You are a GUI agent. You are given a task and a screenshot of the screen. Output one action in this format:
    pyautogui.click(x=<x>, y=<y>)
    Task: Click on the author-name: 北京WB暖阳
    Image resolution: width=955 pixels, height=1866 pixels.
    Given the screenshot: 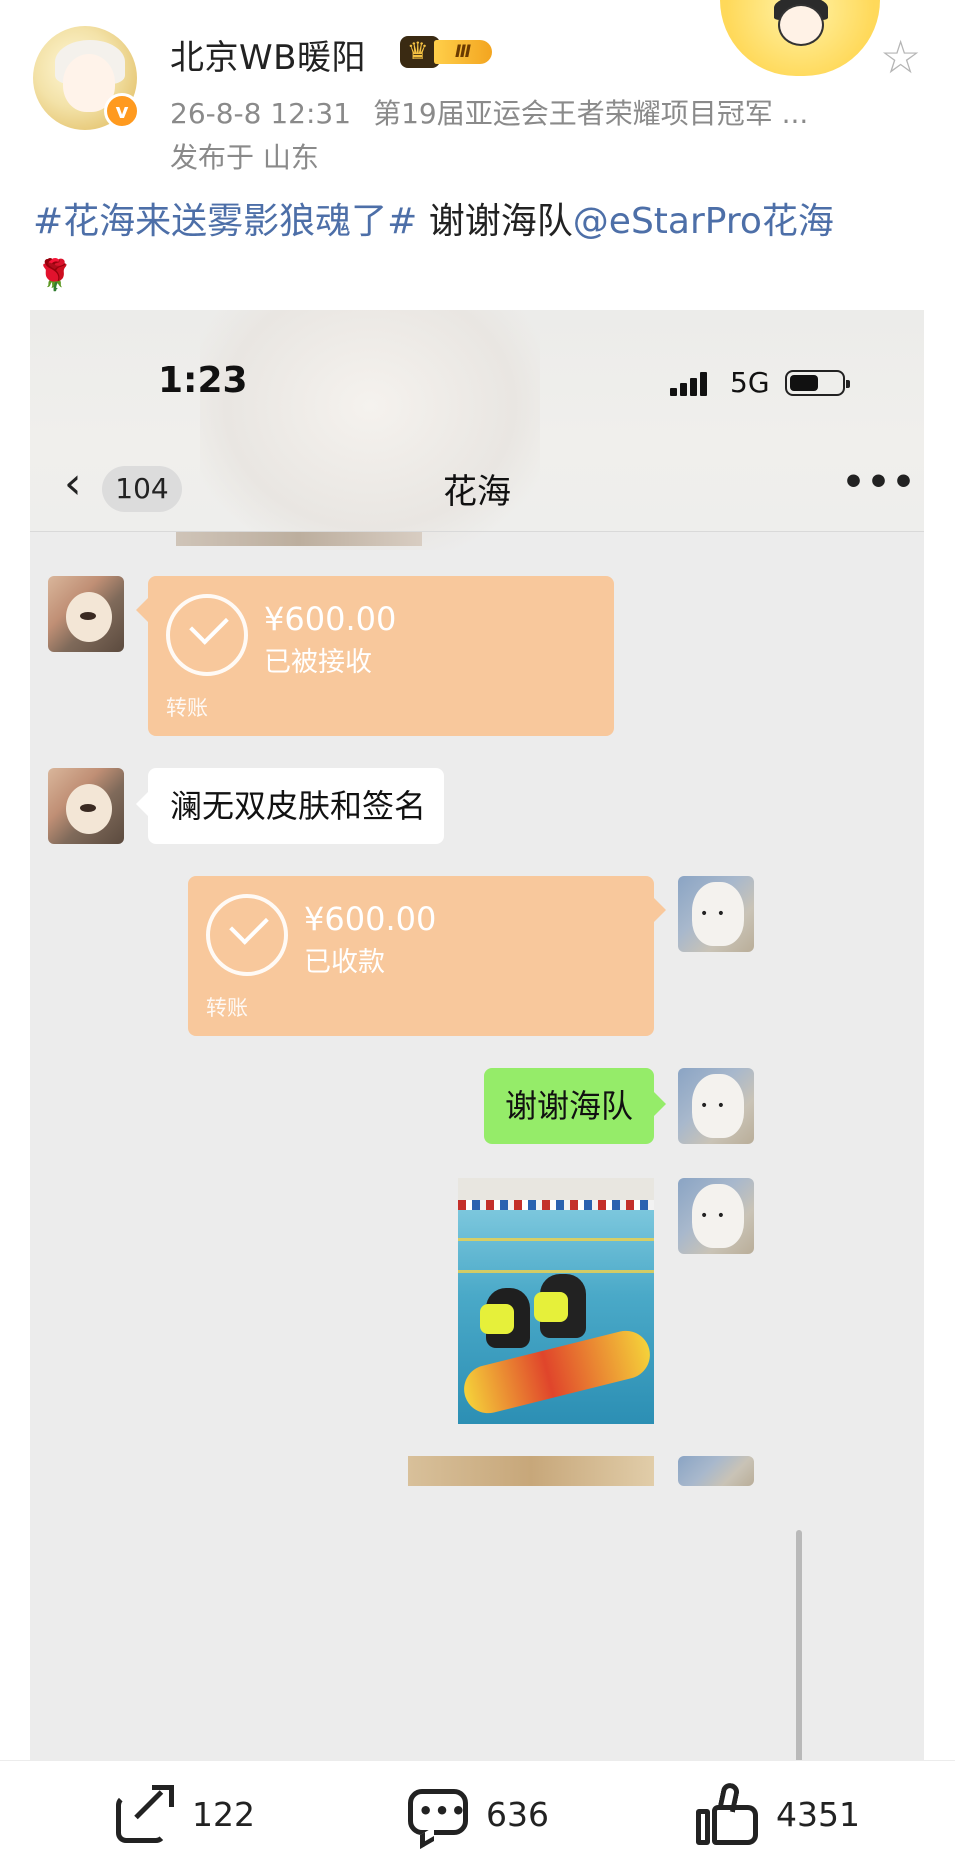 What is the action you would take?
    pyautogui.click(x=268, y=54)
    